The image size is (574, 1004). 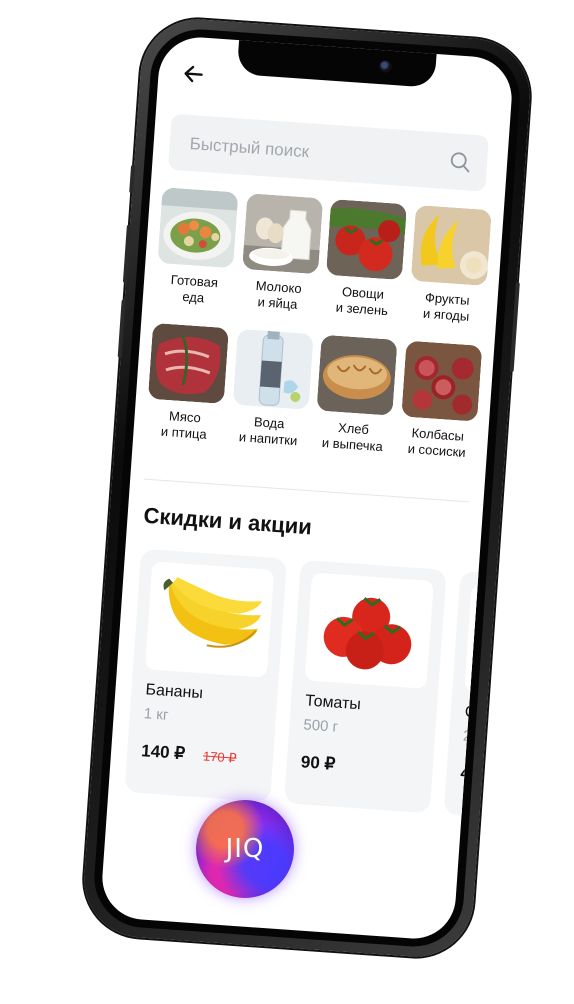 What do you see at coordinates (194, 289) in the screenshot?
I see `category-label: Готовая еда` at bounding box center [194, 289].